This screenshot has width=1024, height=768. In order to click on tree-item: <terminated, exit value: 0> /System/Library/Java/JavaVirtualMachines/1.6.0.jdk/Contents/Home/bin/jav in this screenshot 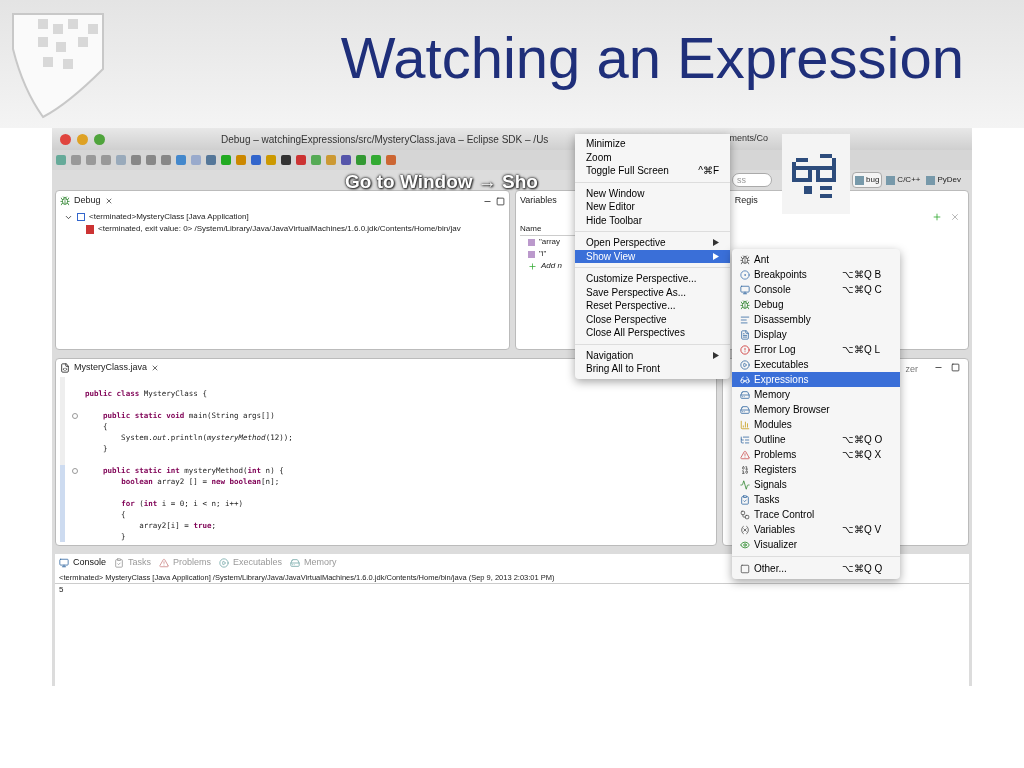, I will do `click(279, 229)`.